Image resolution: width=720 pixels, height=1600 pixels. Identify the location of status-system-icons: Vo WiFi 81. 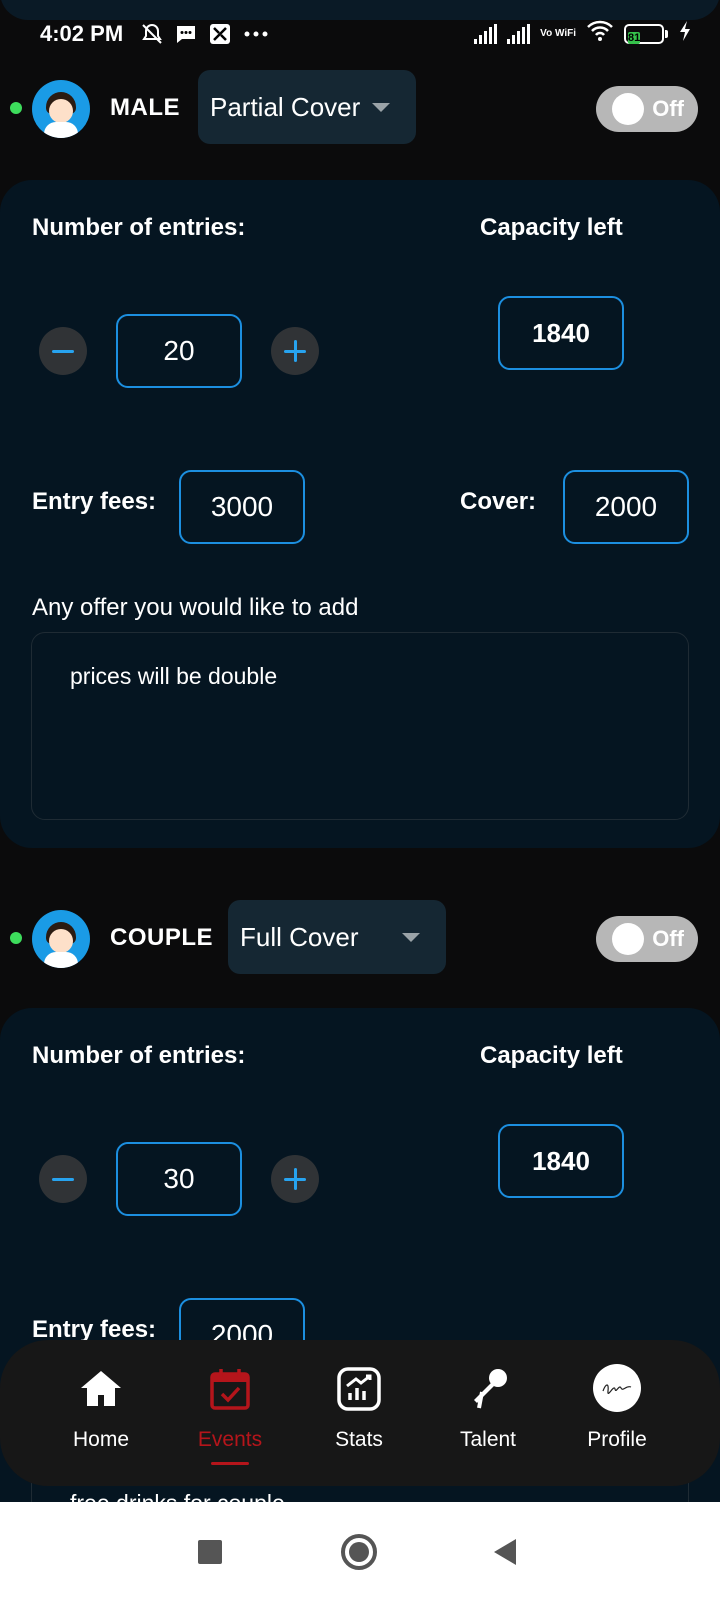
(583, 33).